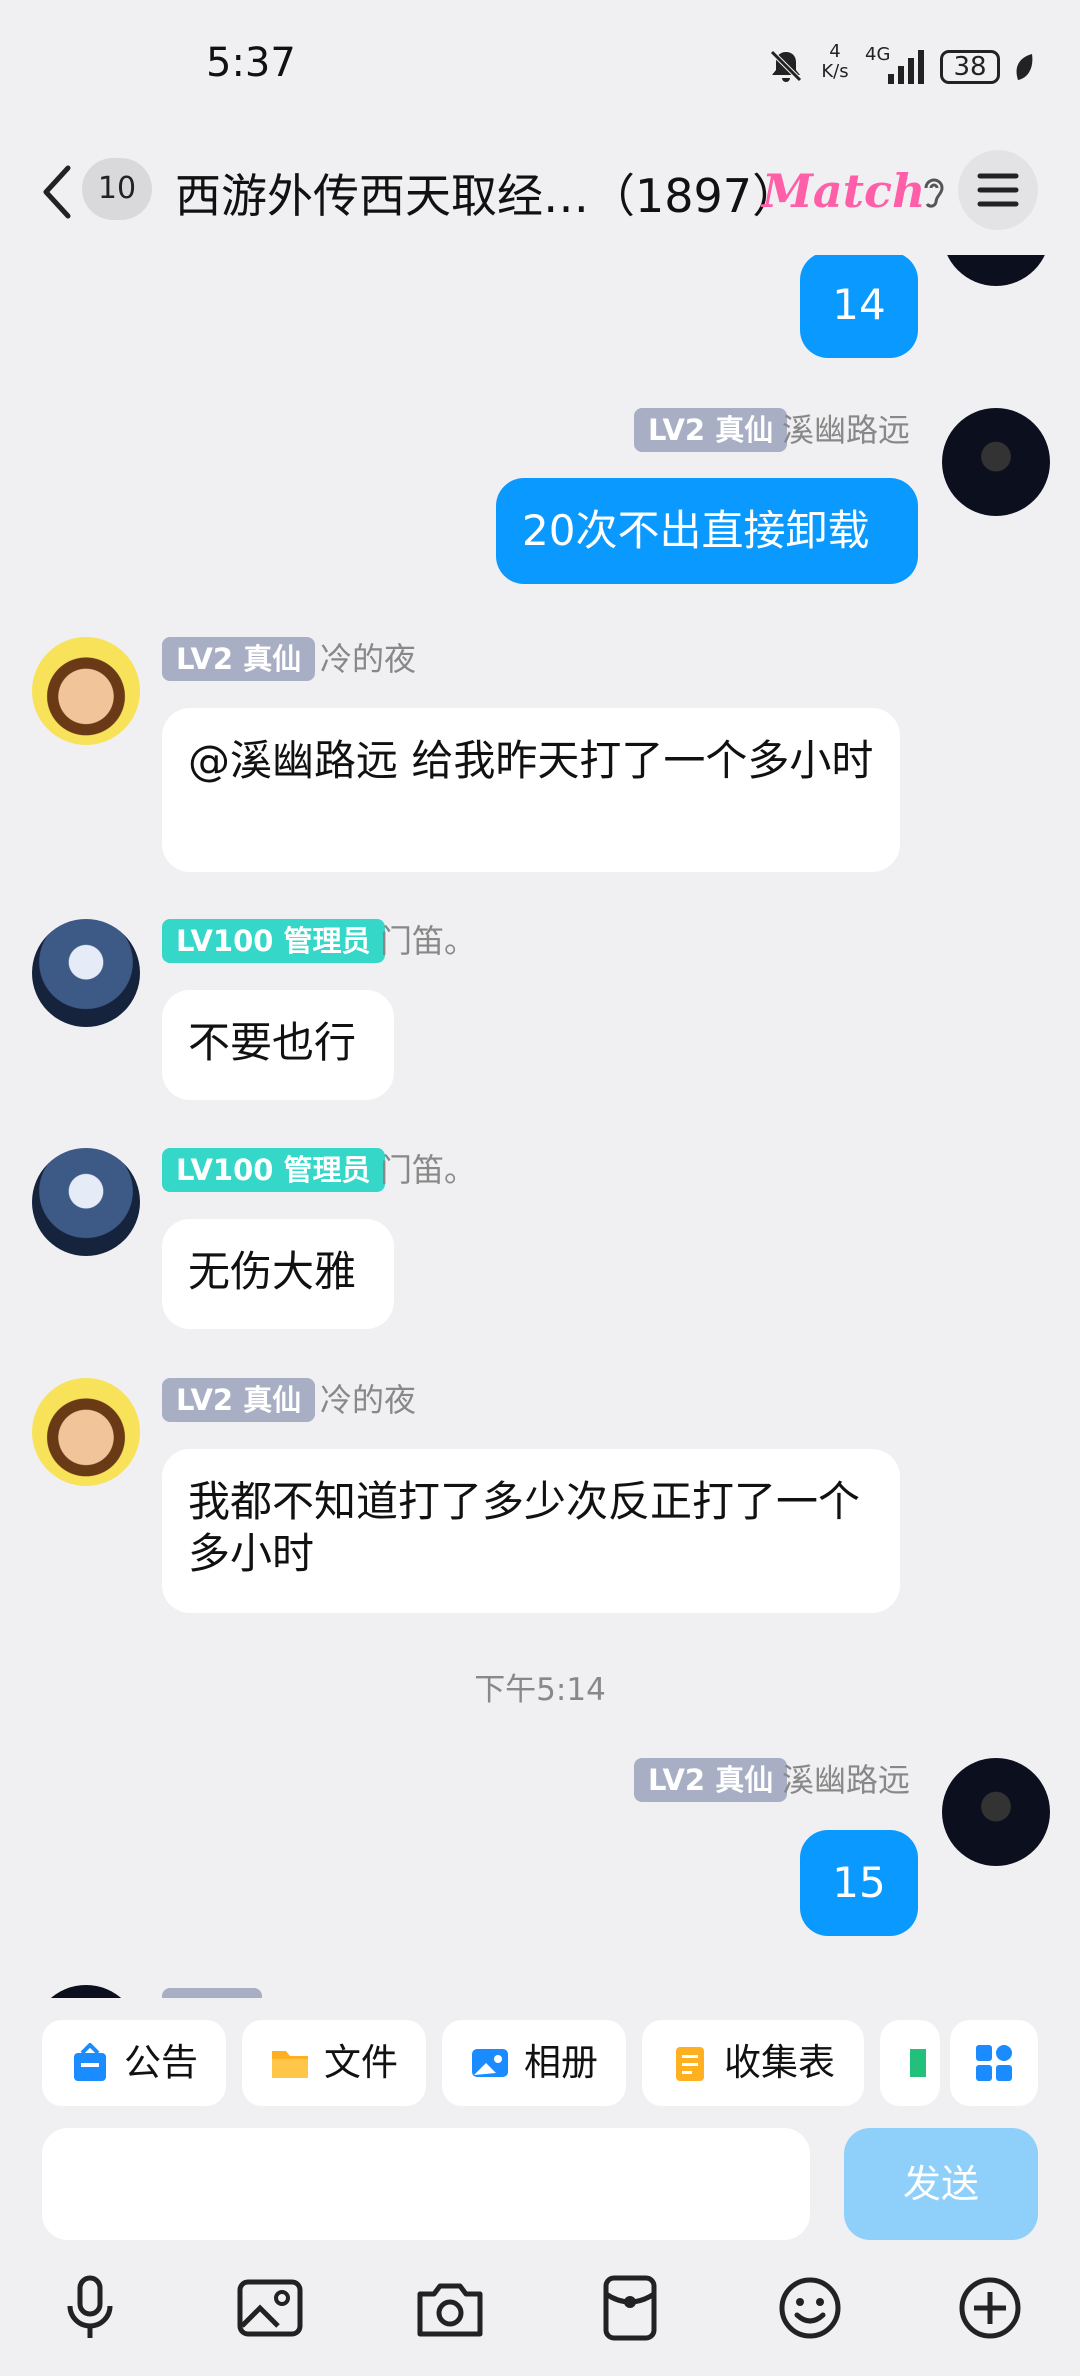  Describe the element at coordinates (290, 2064) in the screenshot. I see `folder-icon` at that location.